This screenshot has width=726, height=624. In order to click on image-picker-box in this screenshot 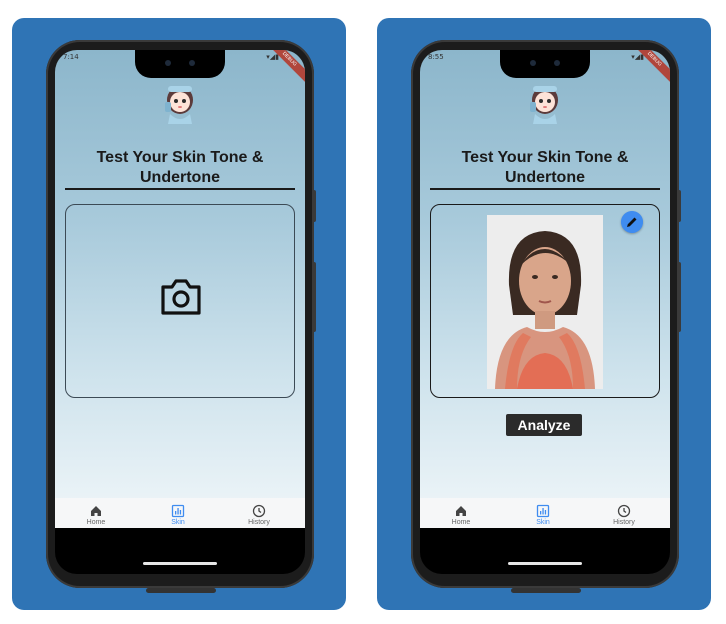, I will do `click(180, 301)`.